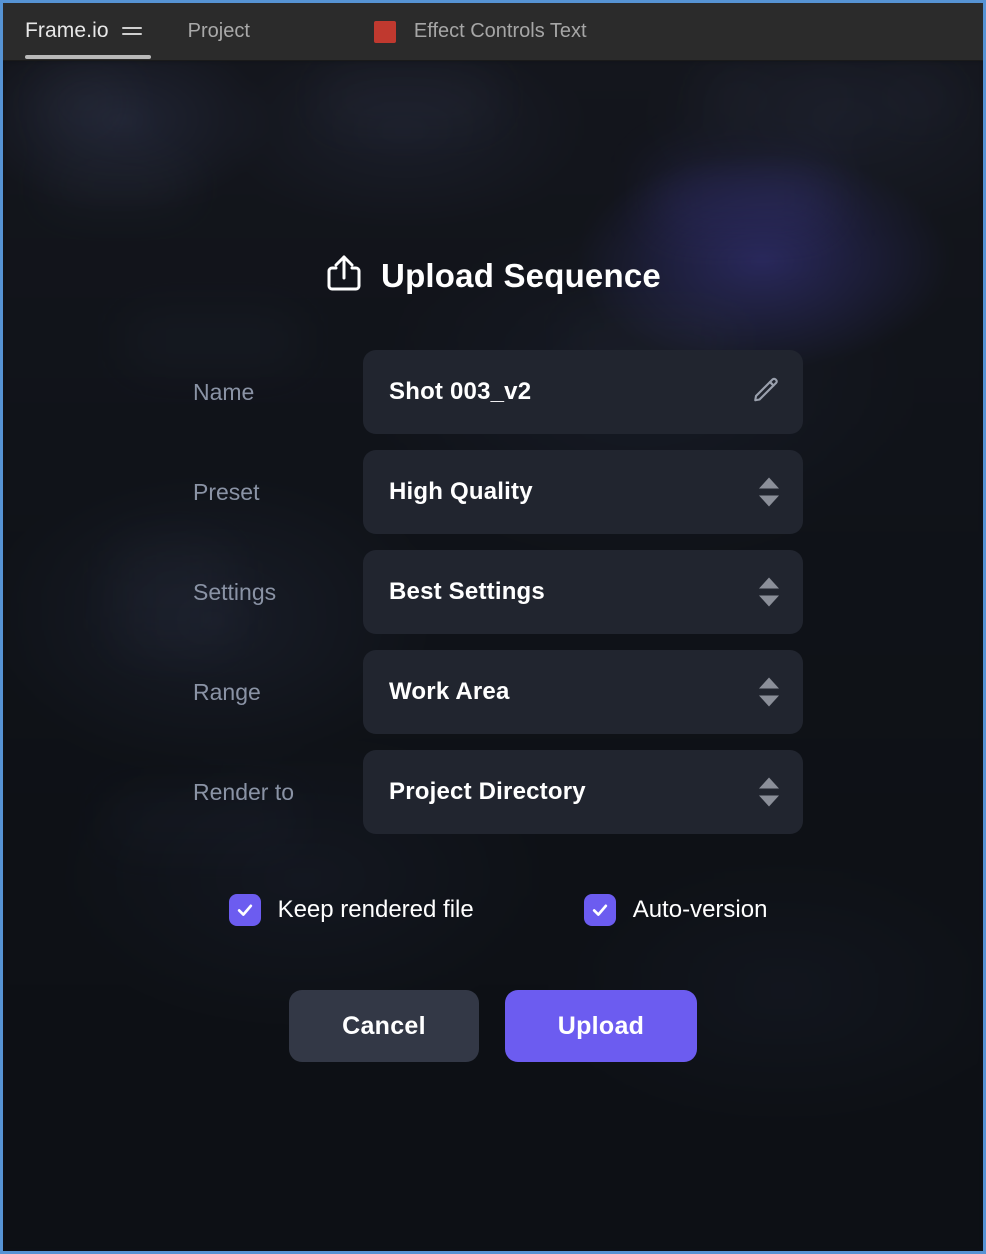 Image resolution: width=986 pixels, height=1254 pixels. I want to click on brand-label: Frame.io, so click(67, 30).